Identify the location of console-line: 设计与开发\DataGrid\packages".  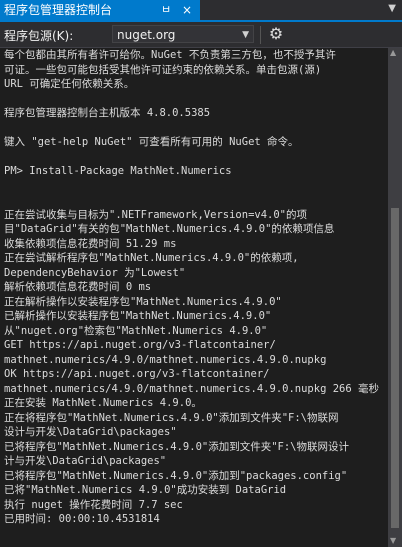
(90, 432).